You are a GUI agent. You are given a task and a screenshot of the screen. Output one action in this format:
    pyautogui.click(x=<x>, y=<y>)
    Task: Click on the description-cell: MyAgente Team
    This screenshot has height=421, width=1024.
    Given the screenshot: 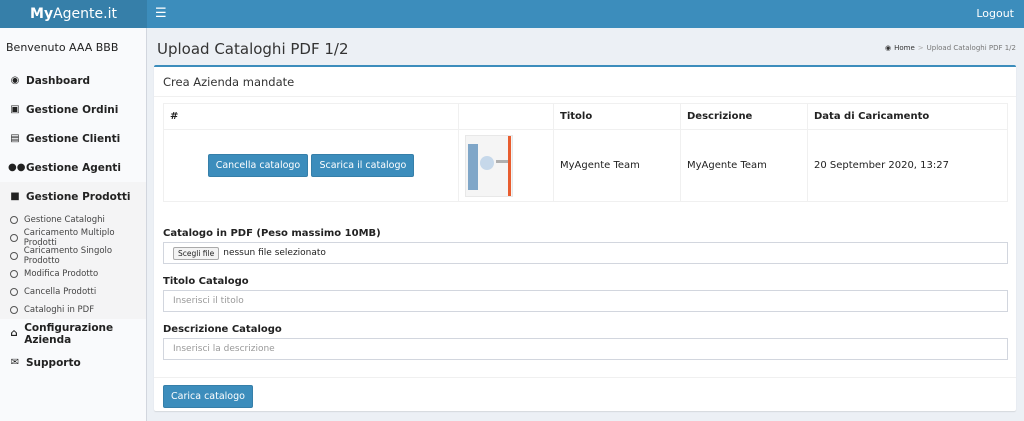 What is the action you would take?
    pyautogui.click(x=744, y=165)
    